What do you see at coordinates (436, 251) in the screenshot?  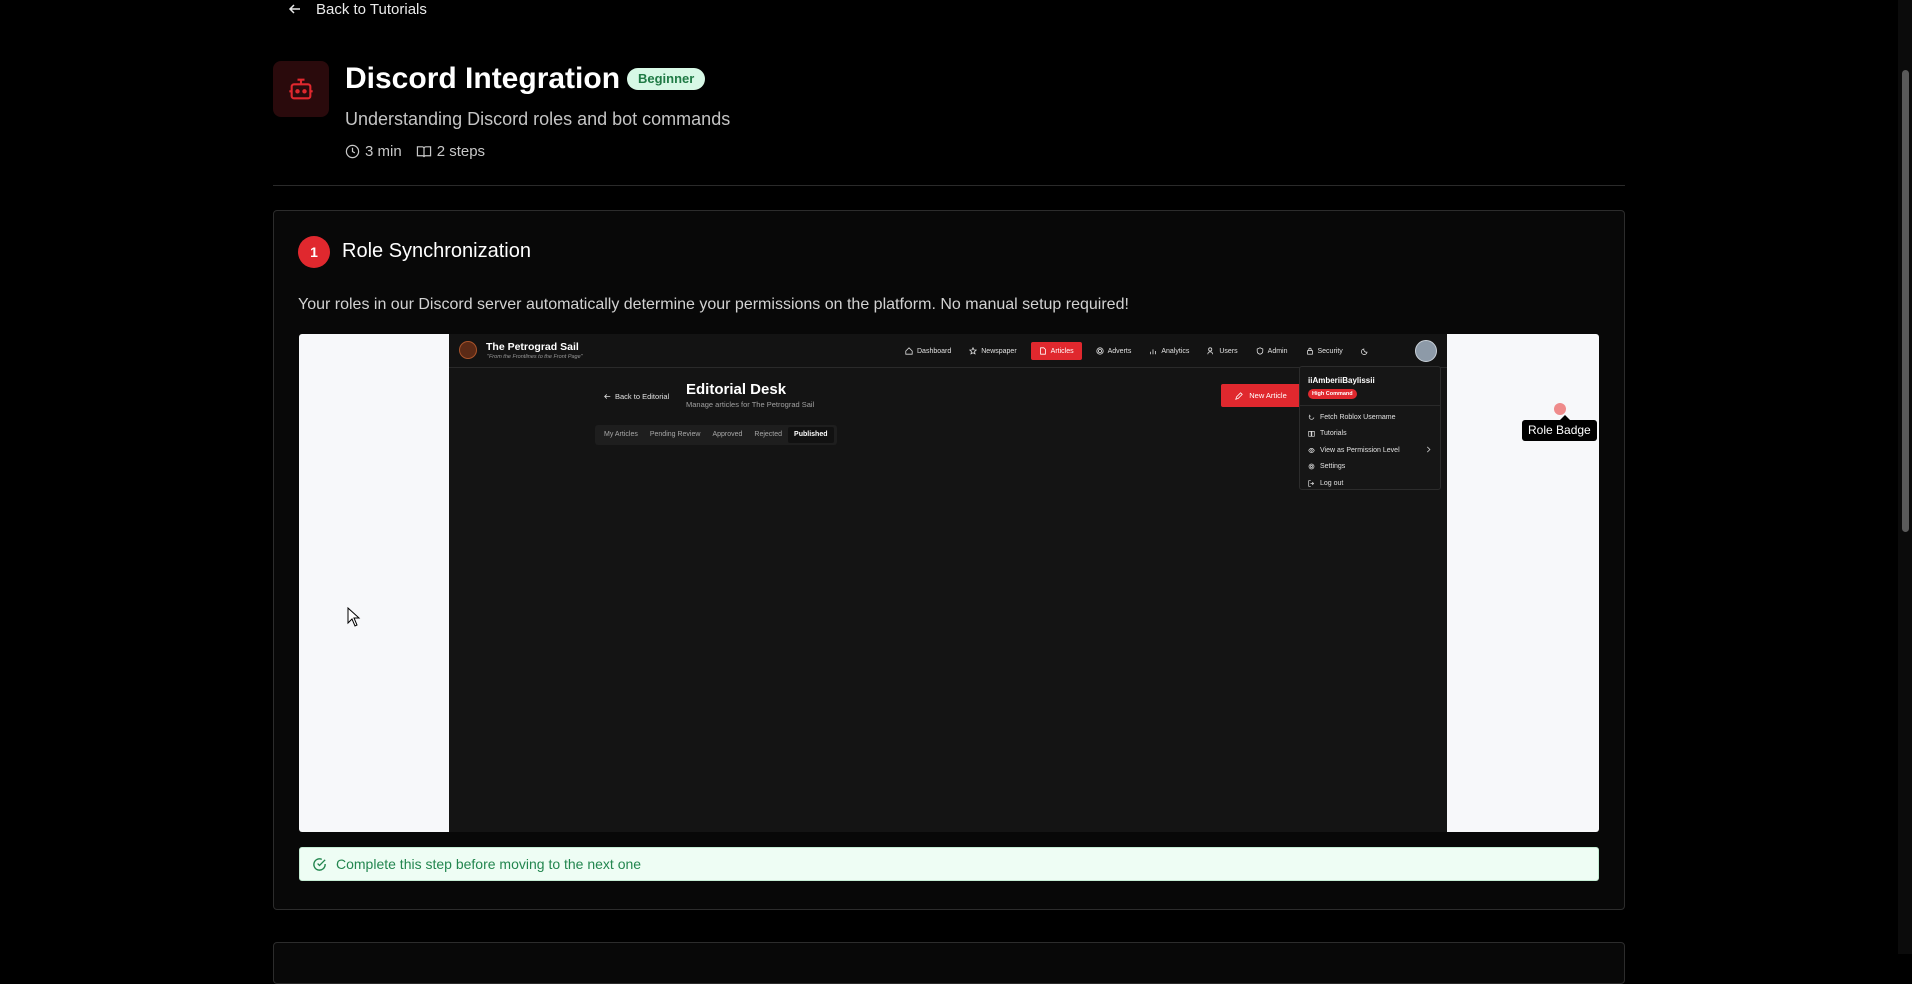 I see `step-title: Role Synchronization` at bounding box center [436, 251].